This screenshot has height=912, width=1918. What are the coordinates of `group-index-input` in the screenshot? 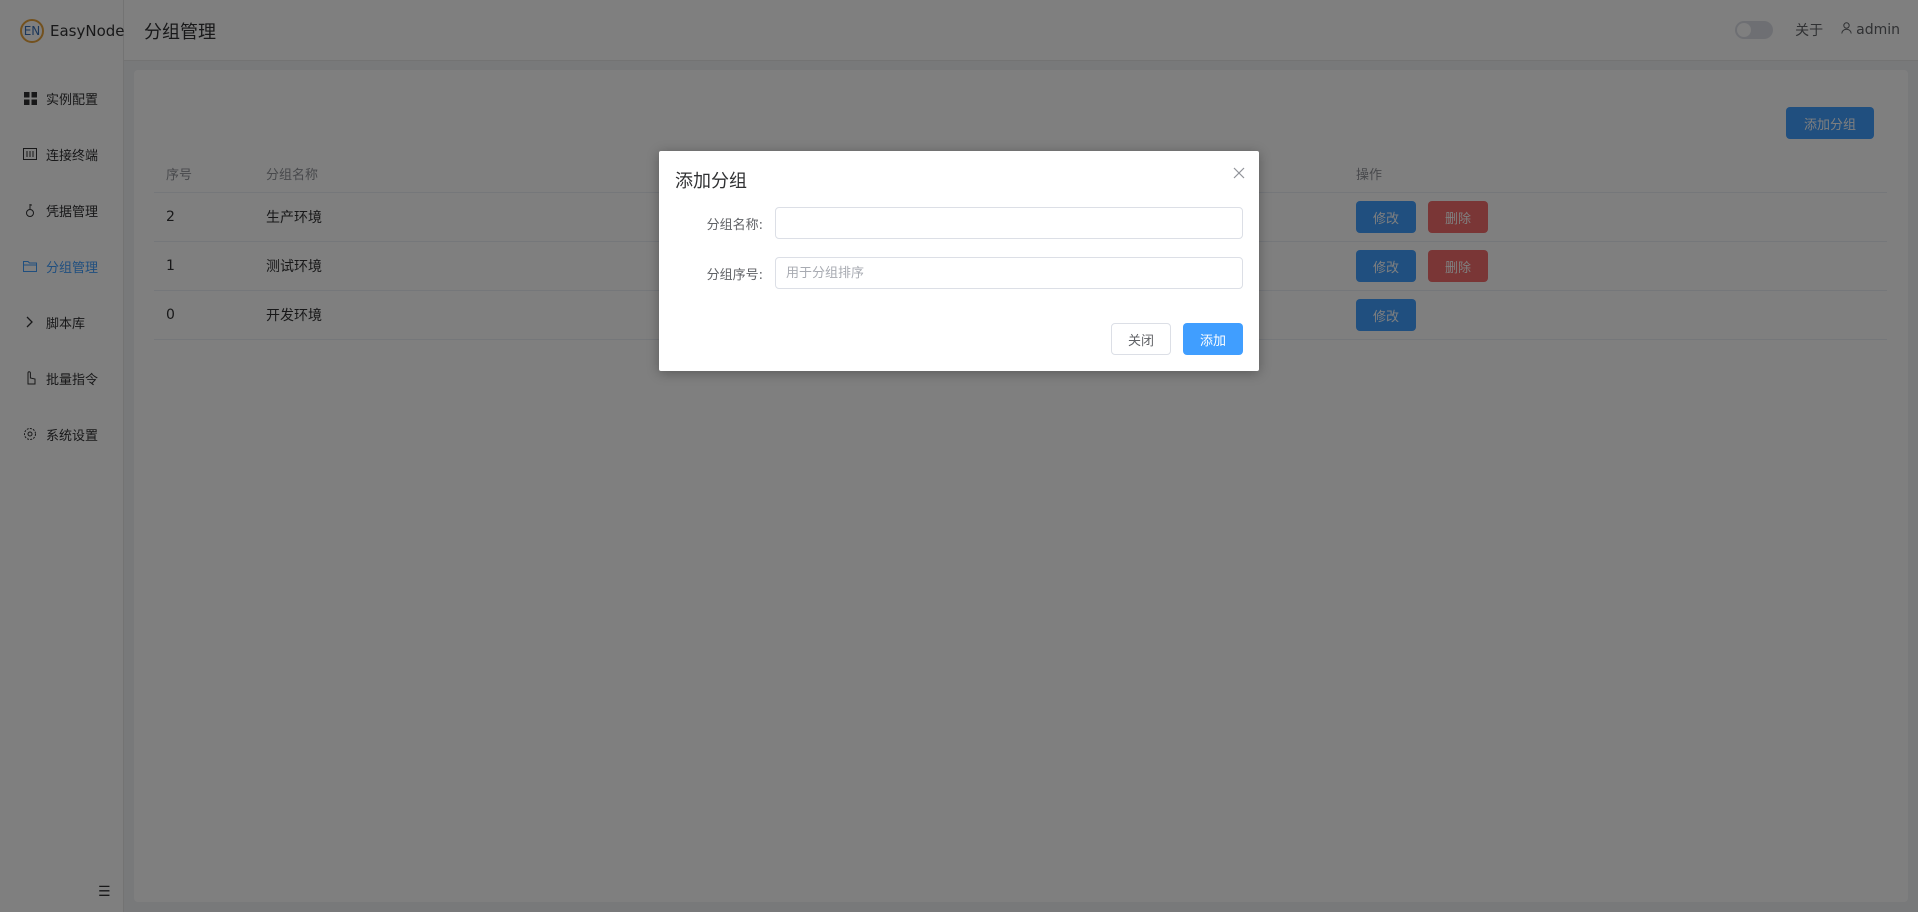 It's located at (1009, 273).